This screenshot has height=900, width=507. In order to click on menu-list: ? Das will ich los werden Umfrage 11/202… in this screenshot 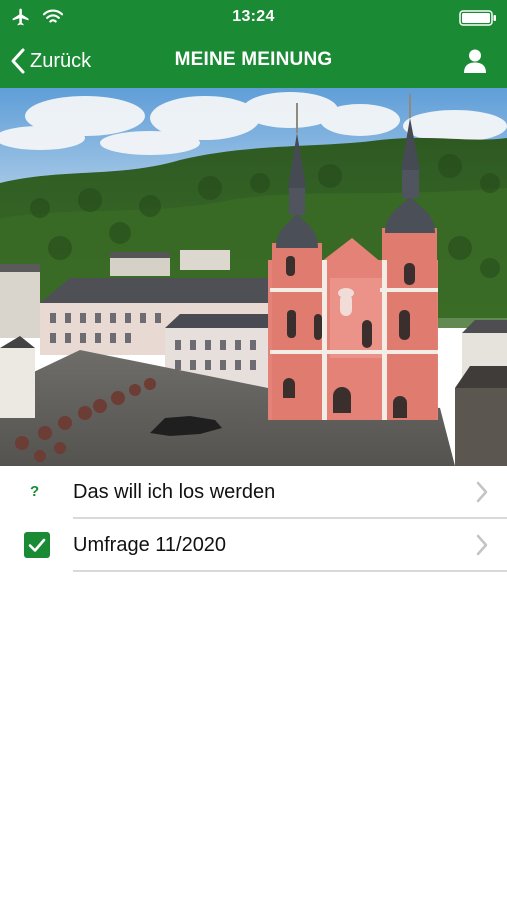, I will do `click(253, 519)`.